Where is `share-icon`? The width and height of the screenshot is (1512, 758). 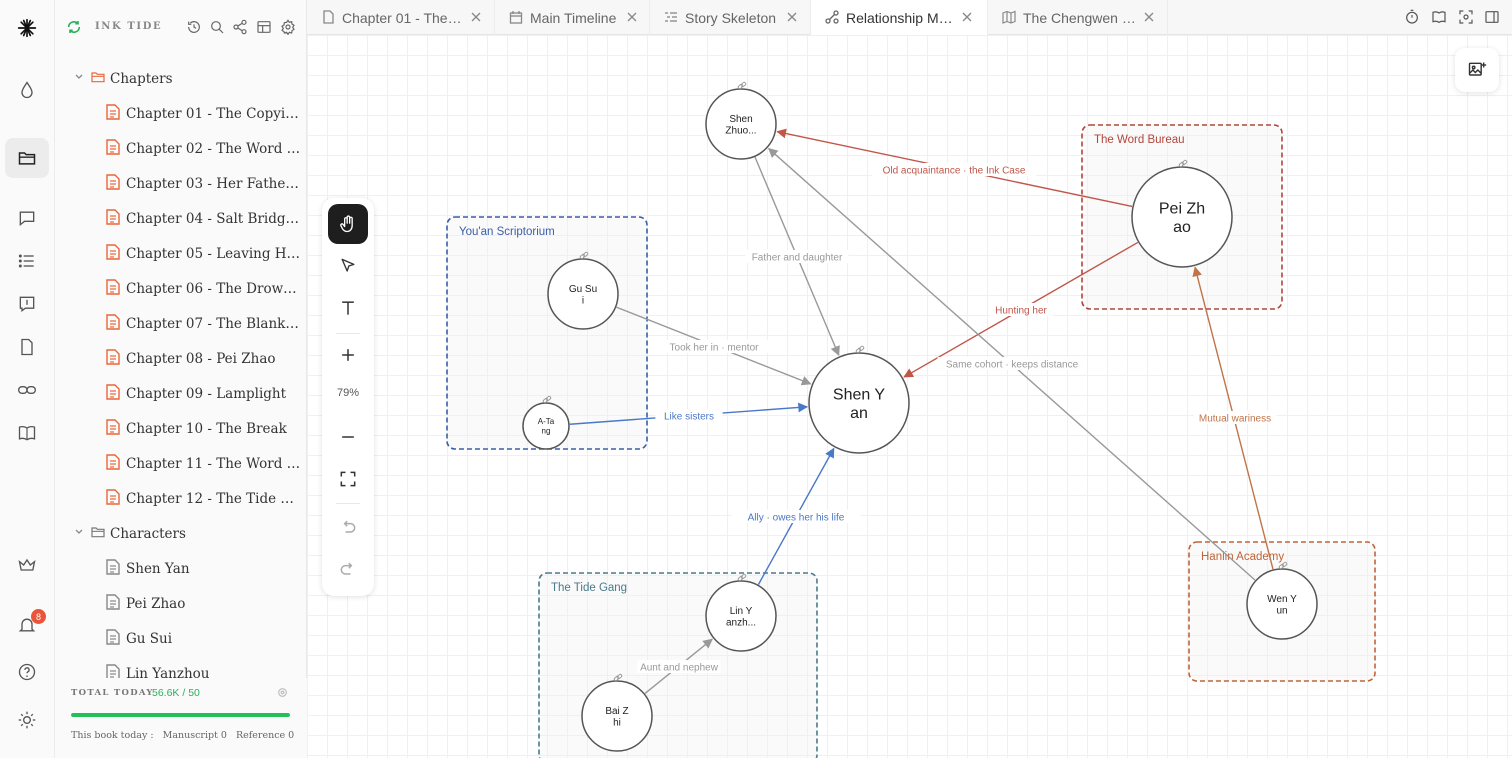 share-icon is located at coordinates (240, 27).